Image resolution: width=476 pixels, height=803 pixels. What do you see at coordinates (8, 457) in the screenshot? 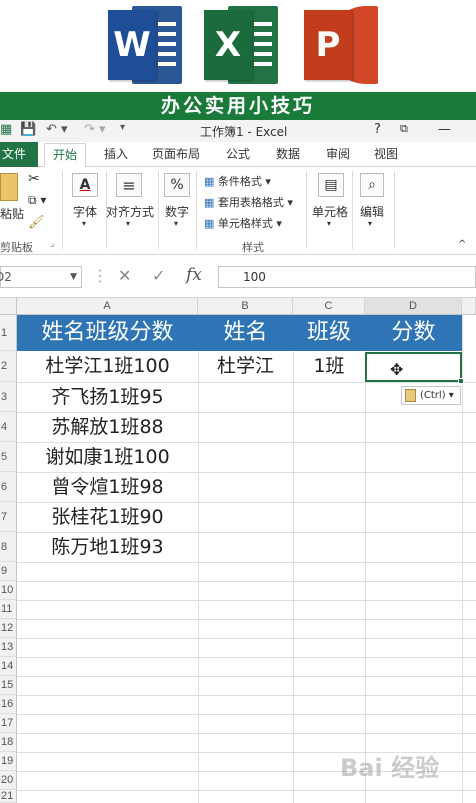
I see `row-number: 5` at bounding box center [8, 457].